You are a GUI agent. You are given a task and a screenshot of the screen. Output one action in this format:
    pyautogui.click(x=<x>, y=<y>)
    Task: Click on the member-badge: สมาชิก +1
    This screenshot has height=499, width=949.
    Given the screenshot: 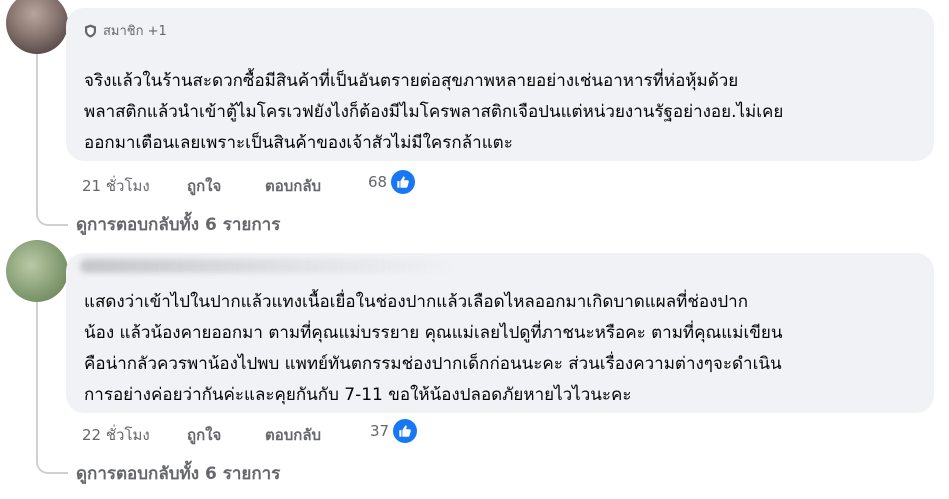 What is the action you would take?
    pyautogui.click(x=125, y=30)
    